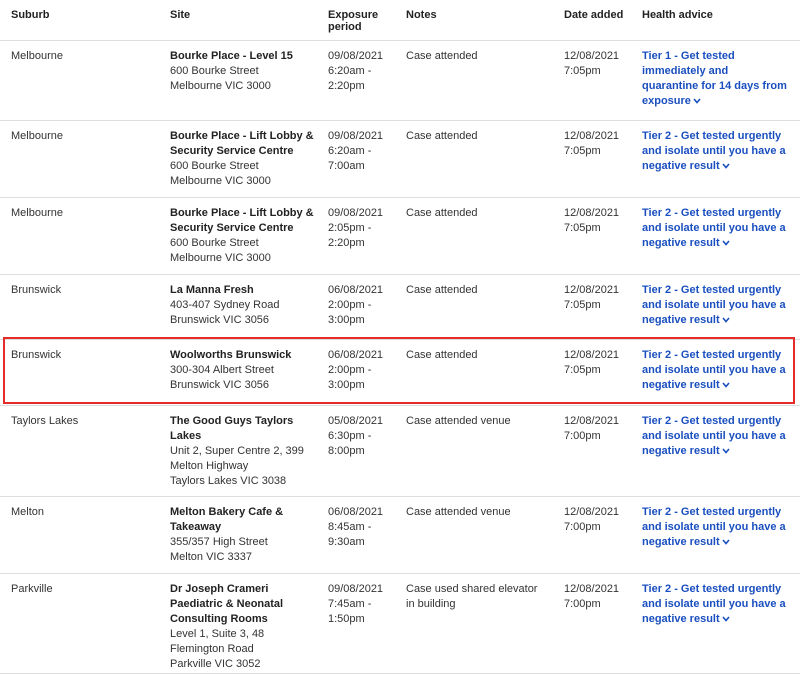 Image resolution: width=800 pixels, height=674 pixels. I want to click on exposure-line: 3:00pm, so click(346, 320).